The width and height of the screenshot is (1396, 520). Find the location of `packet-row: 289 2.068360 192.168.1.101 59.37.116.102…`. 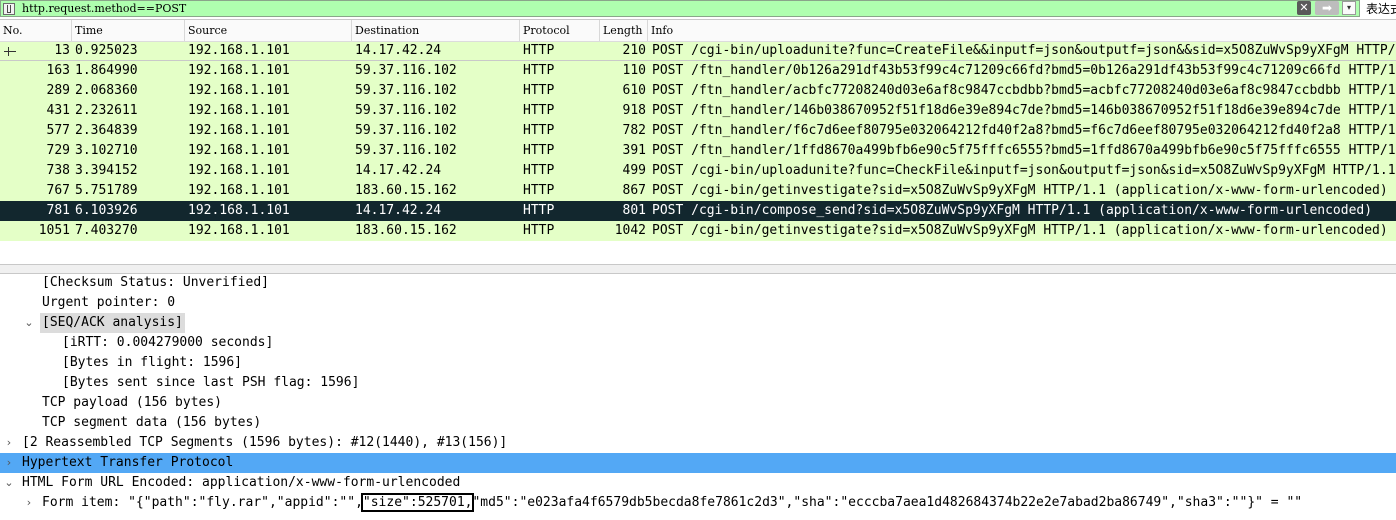

packet-row: 289 2.068360 192.168.1.101 59.37.116.102… is located at coordinates (698, 91).